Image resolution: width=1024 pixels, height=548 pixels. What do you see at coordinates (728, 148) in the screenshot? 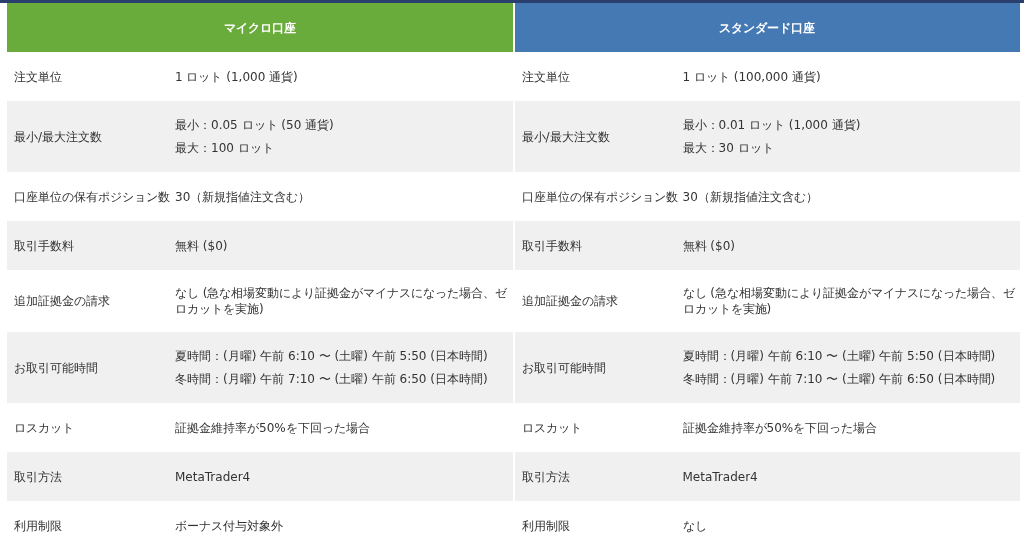
I see `row-value: 最大：30 ロット` at bounding box center [728, 148].